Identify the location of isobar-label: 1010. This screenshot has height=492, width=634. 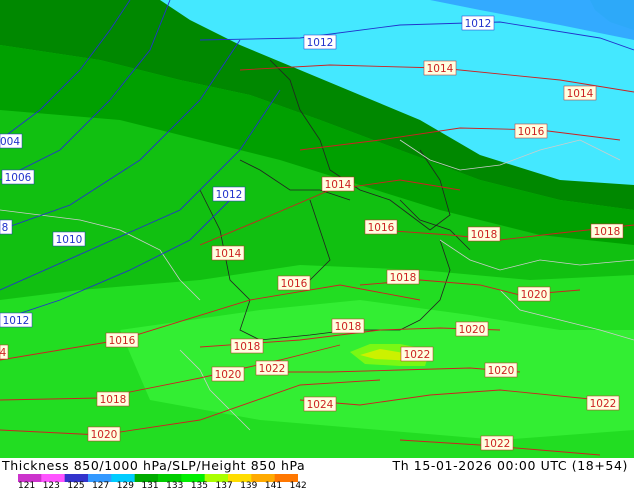
(69, 239).